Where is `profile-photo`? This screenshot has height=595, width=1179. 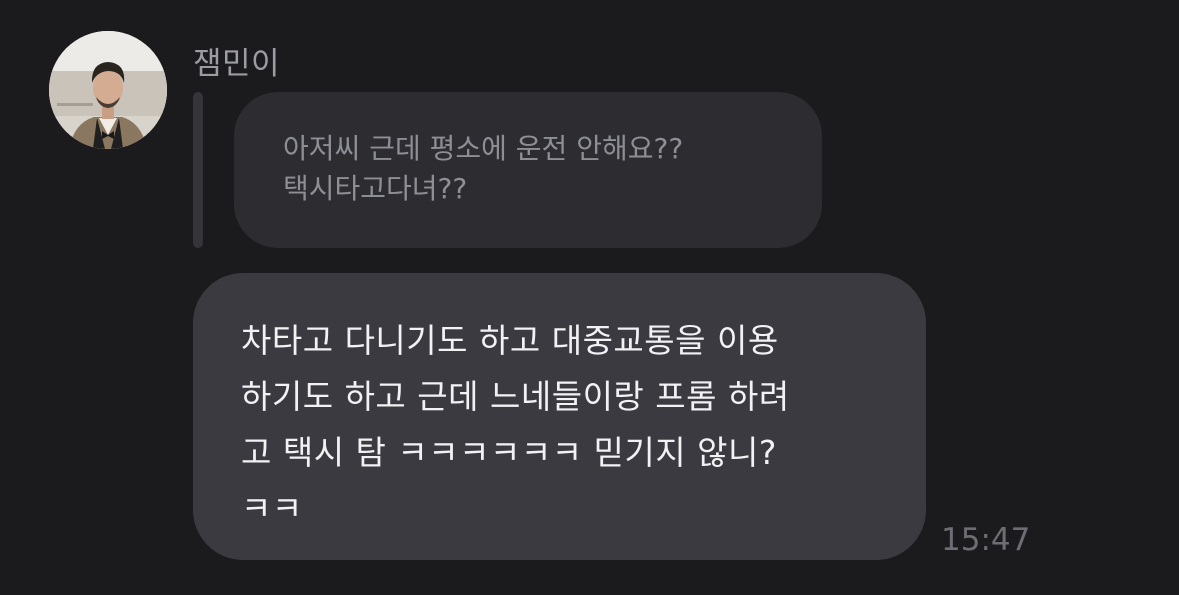 profile-photo is located at coordinates (108, 90).